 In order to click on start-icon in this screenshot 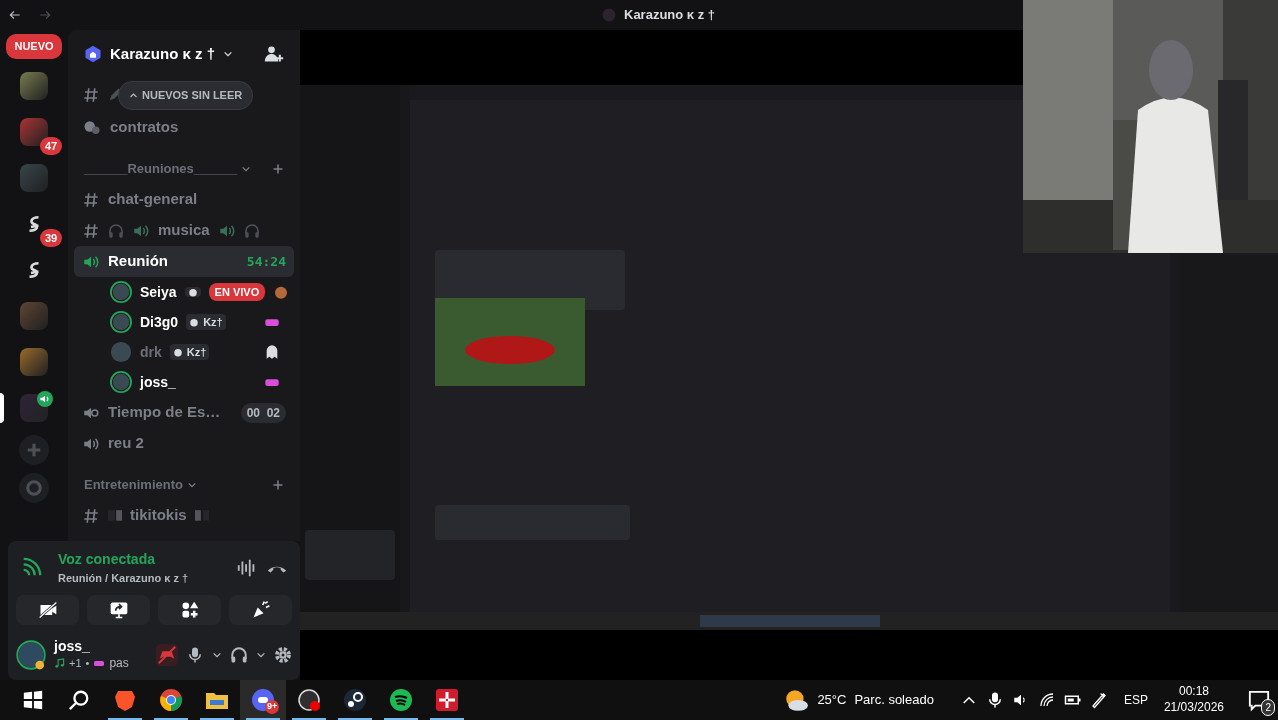, I will do `click(33, 700)`.